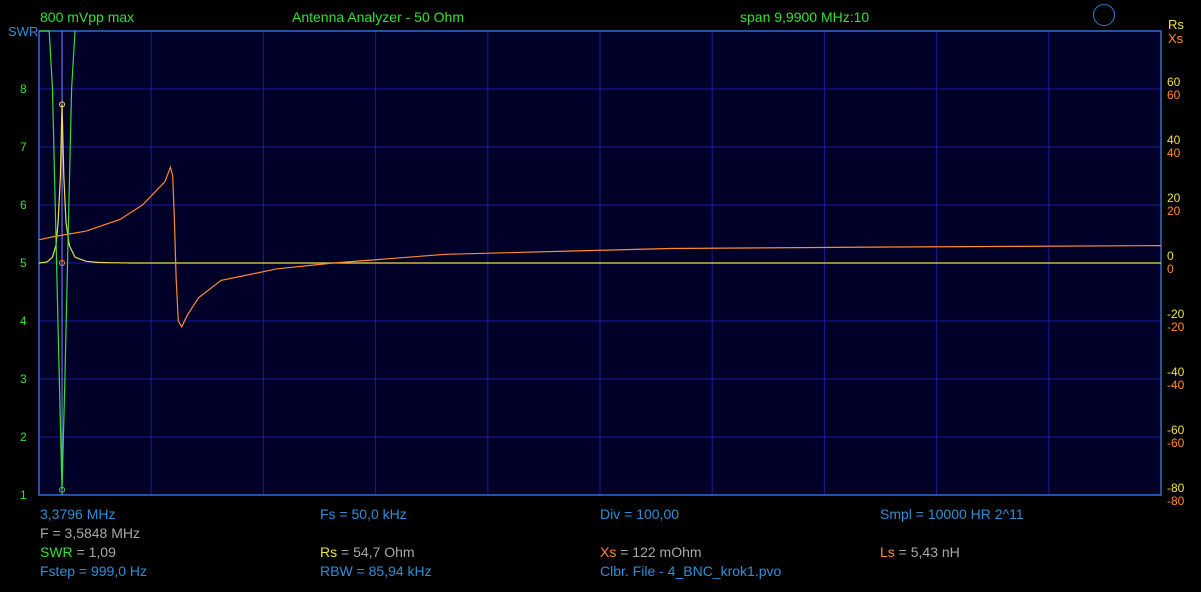 Image resolution: width=1201 pixels, height=592 pixels. What do you see at coordinates (1176, 385) in the screenshot?
I see `xs-tick-label: -40` at bounding box center [1176, 385].